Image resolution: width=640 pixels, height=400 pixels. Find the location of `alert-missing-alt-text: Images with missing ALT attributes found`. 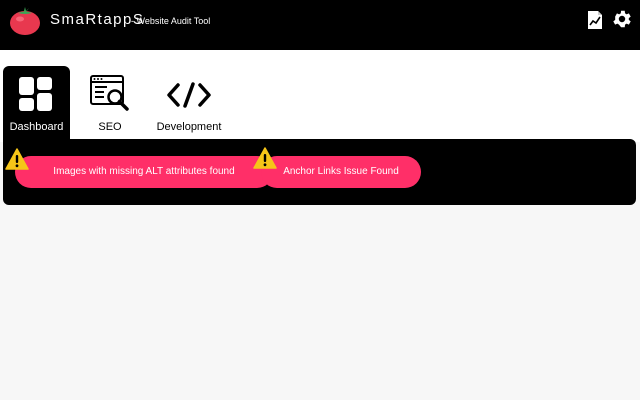

alert-missing-alt-text: Images with missing ALT attributes found is located at coordinates (144, 171).